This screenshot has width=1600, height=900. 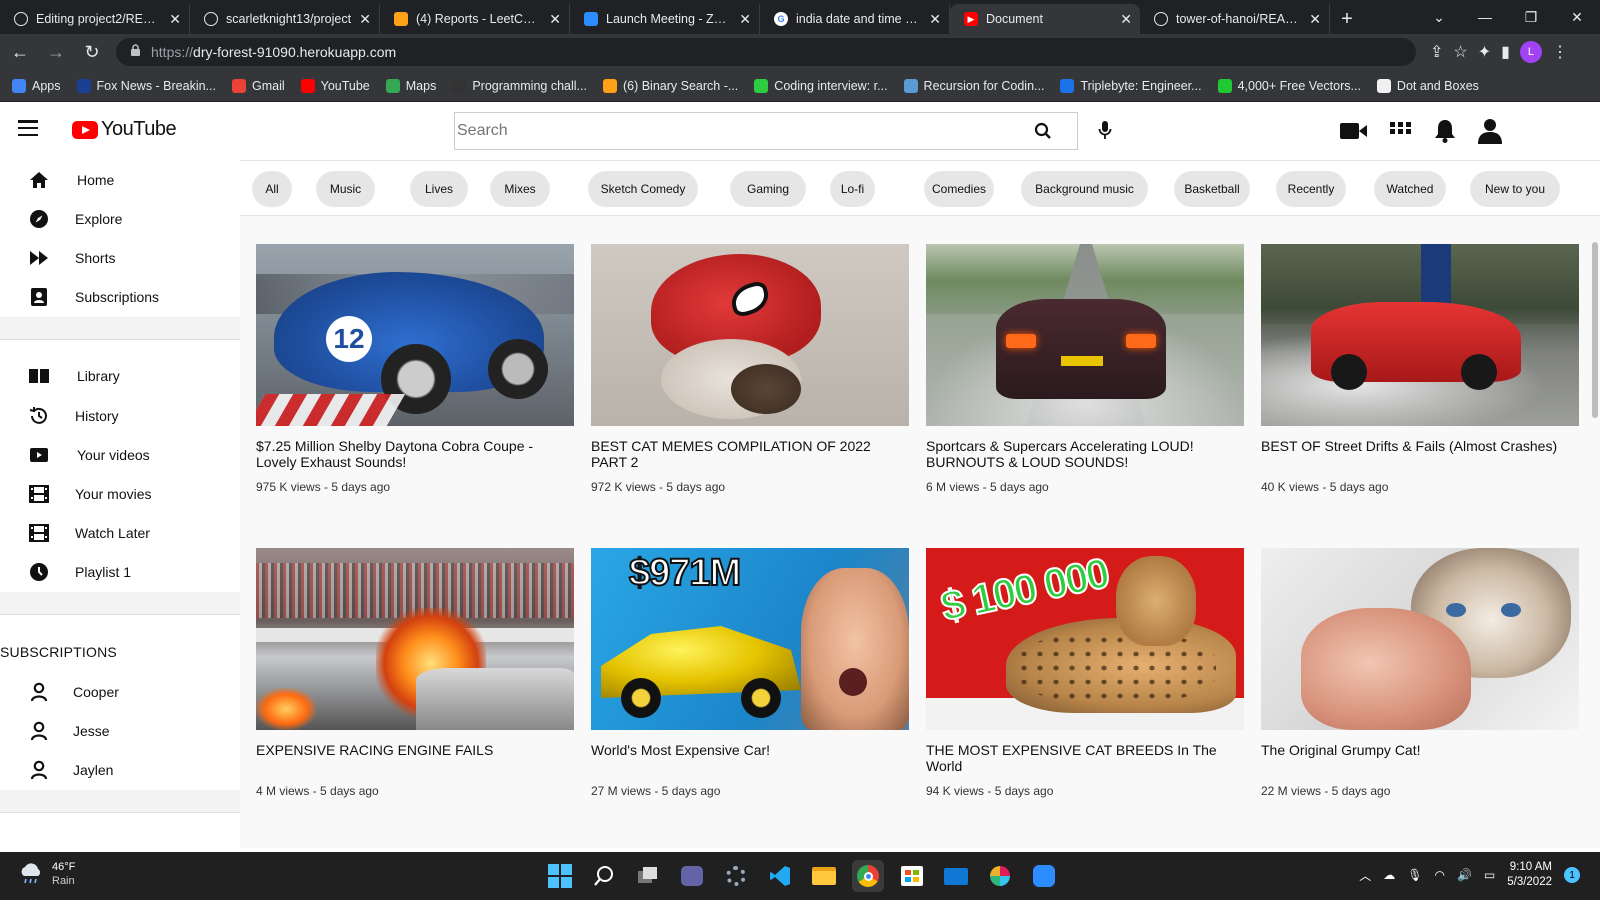 I want to click on account-avatar-icon, so click(x=1490, y=131).